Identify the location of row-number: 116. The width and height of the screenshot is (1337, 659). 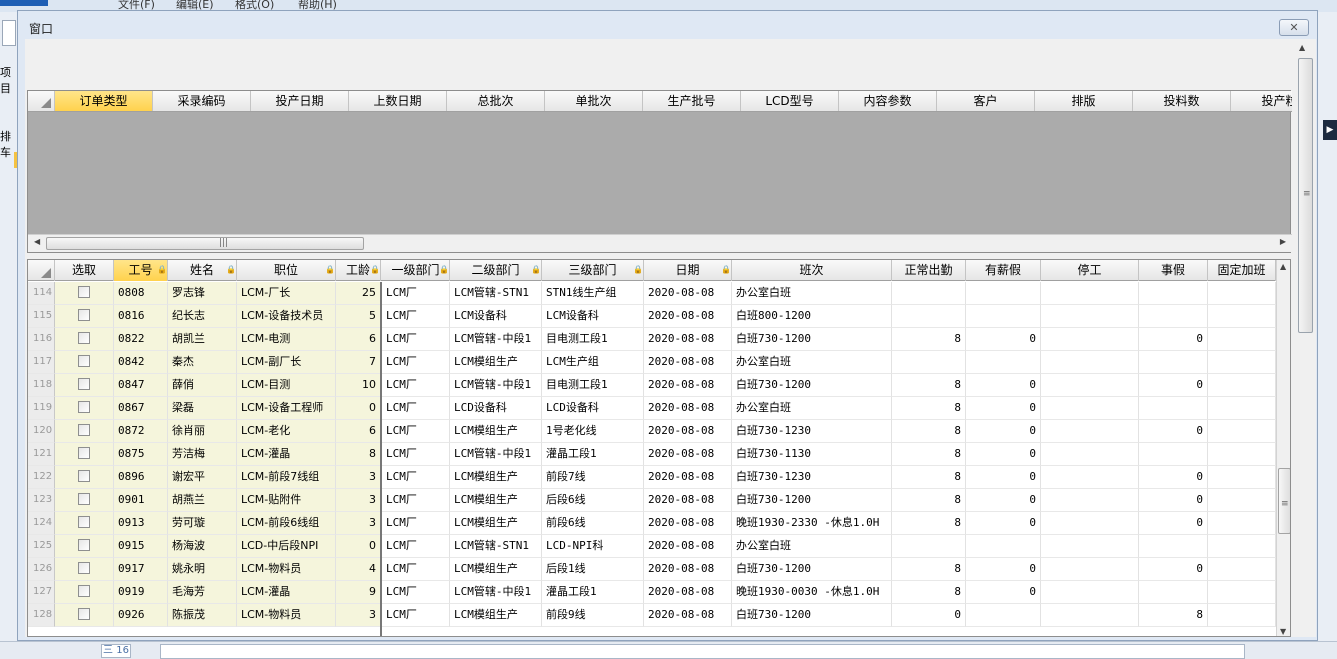
(41, 339).